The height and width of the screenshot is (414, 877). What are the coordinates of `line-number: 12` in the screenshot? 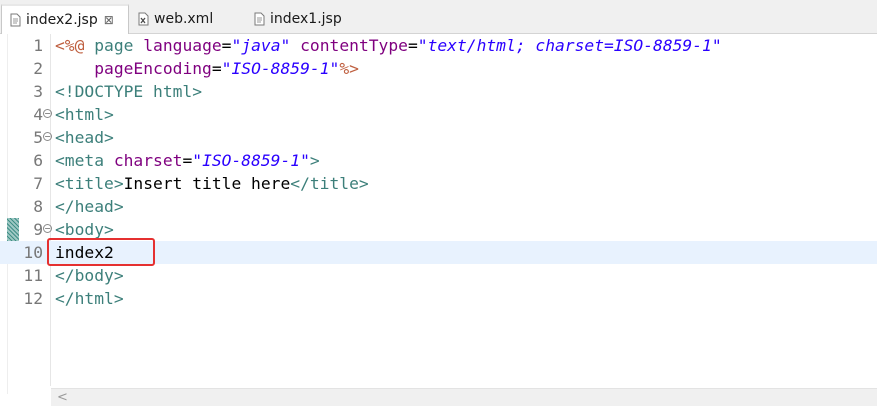 It's located at (33, 298).